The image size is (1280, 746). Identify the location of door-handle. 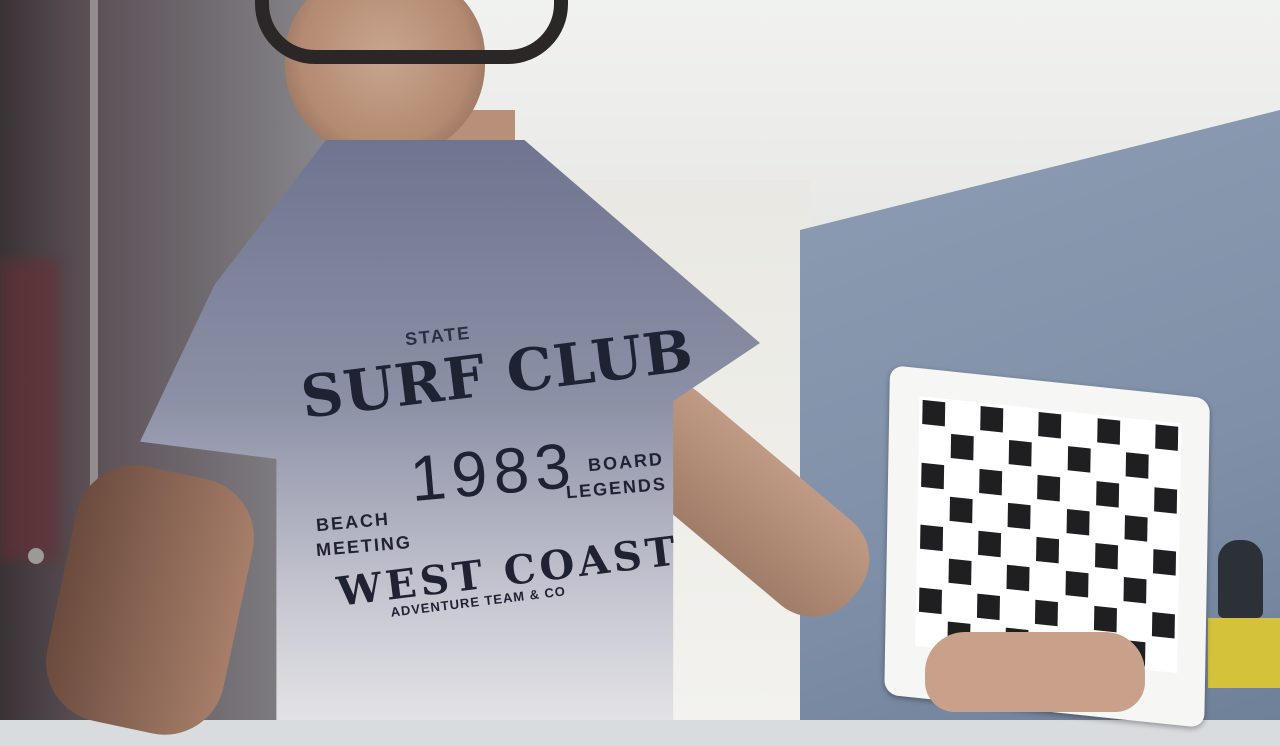
(36, 556).